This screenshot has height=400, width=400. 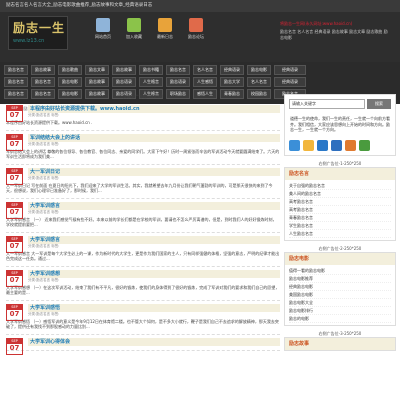 What do you see at coordinates (196, 25) in the screenshot?
I see `forum-icon` at bounding box center [196, 25].